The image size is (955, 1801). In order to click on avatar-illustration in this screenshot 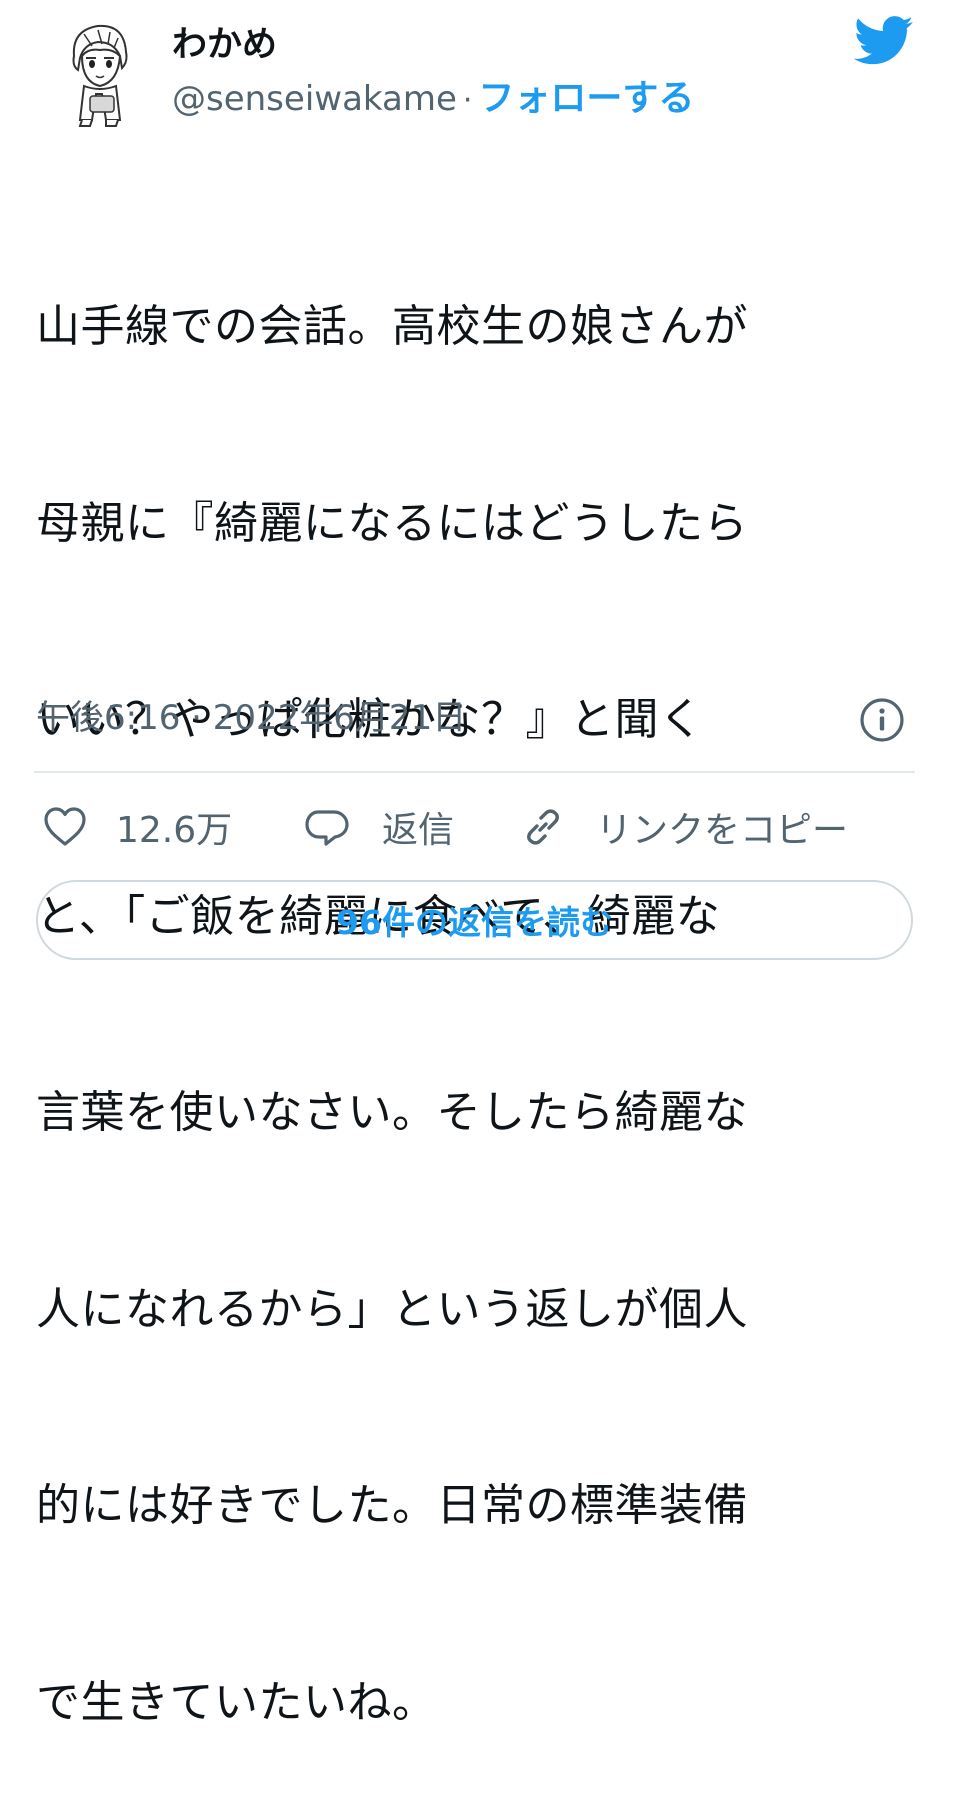, I will do `click(100, 75)`.